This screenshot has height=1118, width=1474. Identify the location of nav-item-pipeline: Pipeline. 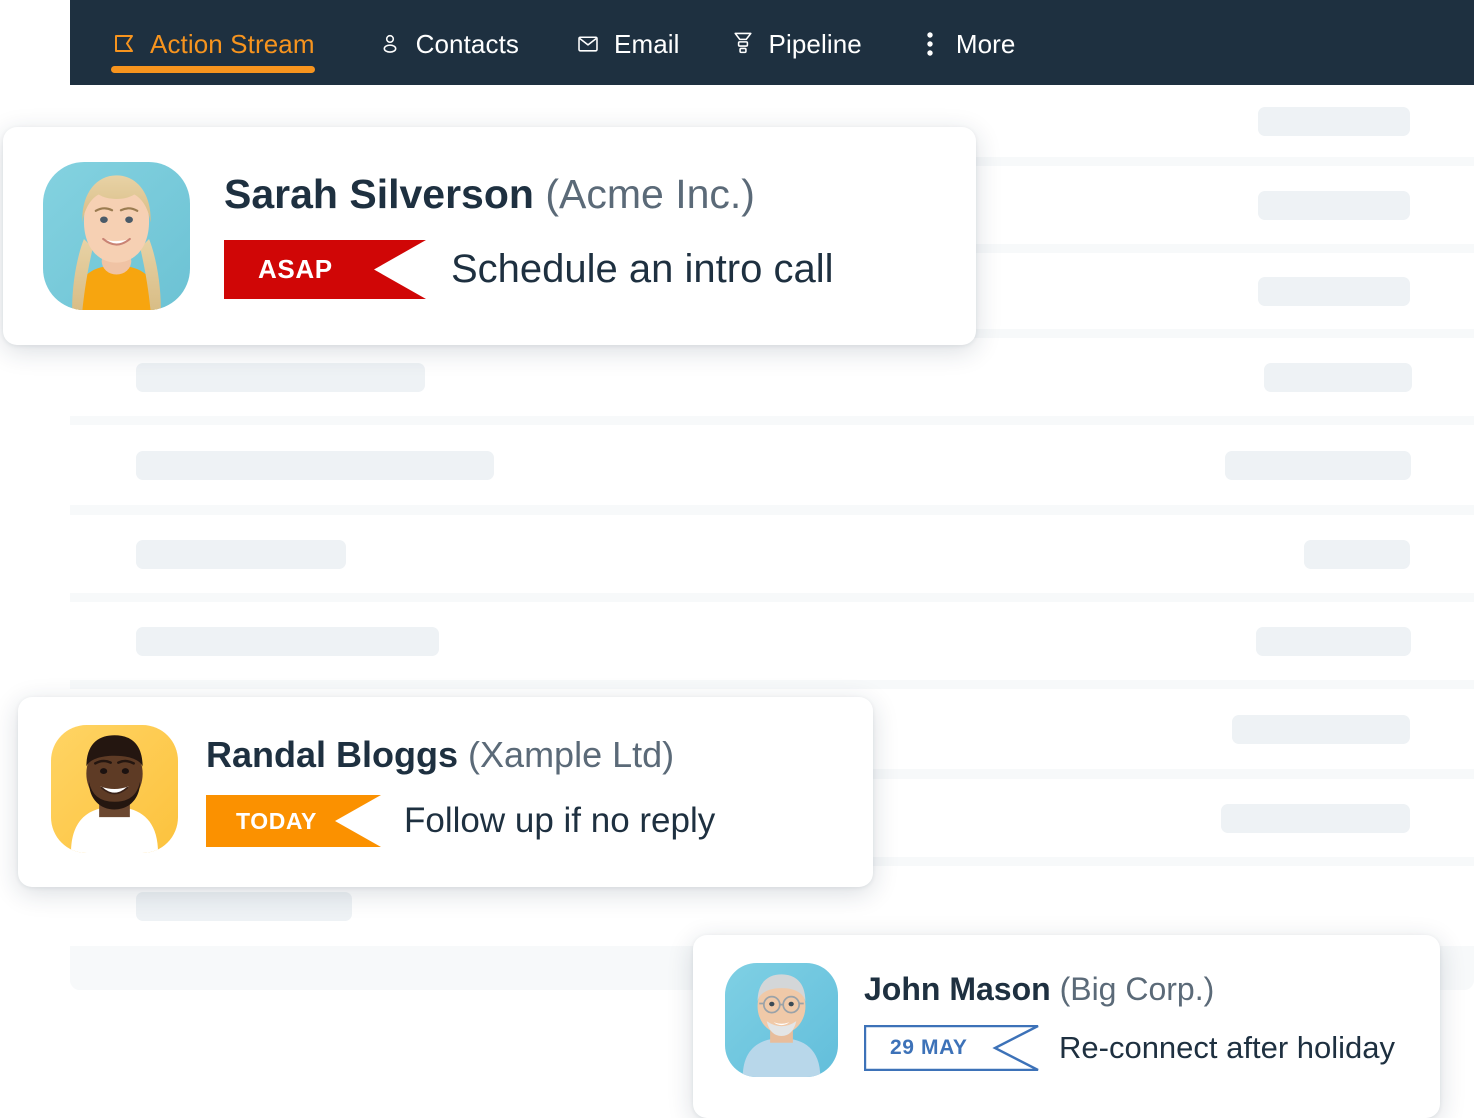
(796, 42).